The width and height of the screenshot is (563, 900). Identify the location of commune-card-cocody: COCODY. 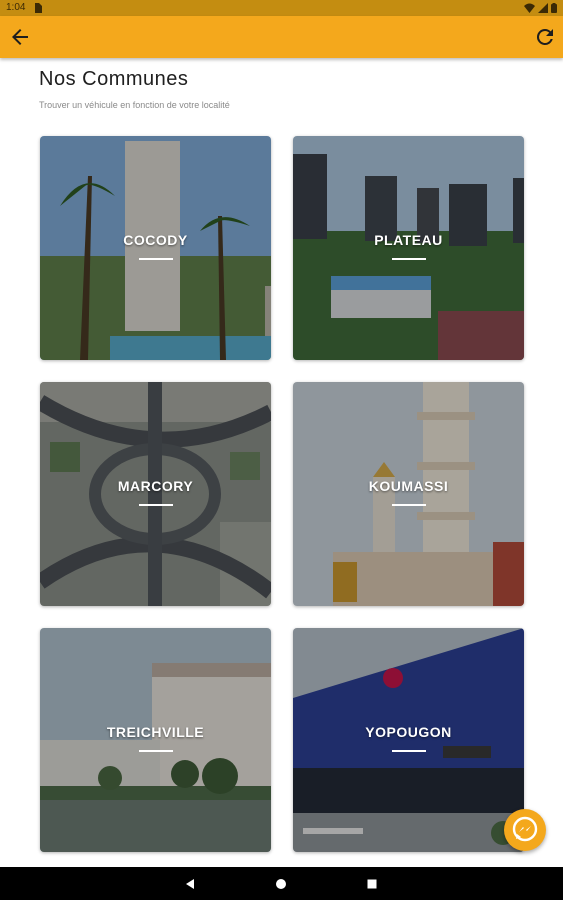
(155, 248).